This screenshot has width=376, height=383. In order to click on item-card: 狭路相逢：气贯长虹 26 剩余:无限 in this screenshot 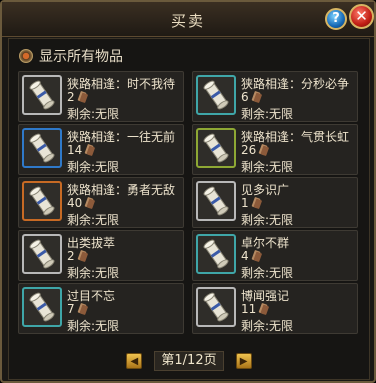, I will do `click(275, 149)`.